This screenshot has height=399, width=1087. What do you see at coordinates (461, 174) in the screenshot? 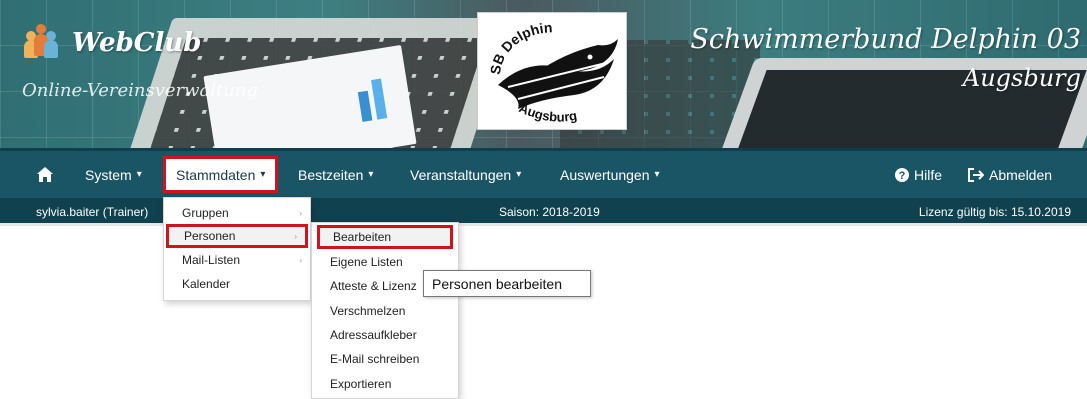
I see `nav-veranstaltungen-label: Veranstaltungen` at bounding box center [461, 174].